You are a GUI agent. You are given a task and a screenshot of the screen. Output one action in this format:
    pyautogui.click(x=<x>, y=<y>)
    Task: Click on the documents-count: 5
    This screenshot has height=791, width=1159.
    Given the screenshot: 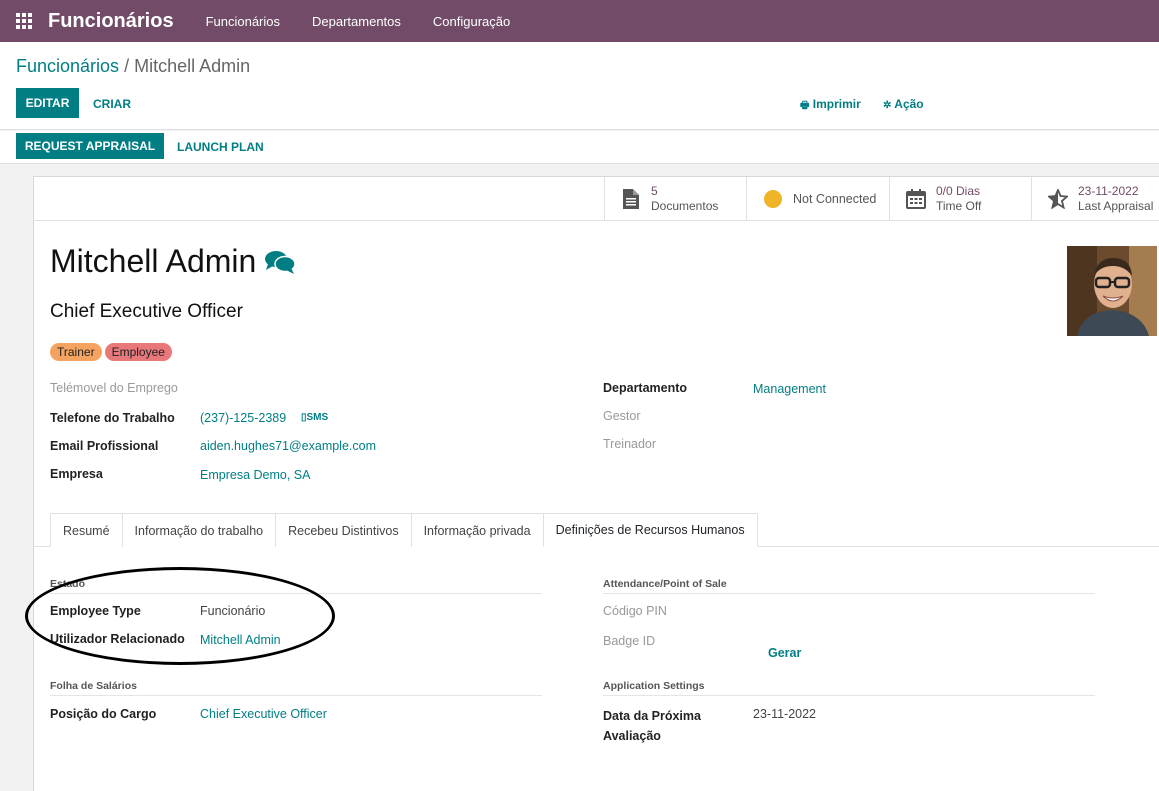 What is the action you would take?
    pyautogui.click(x=654, y=191)
    